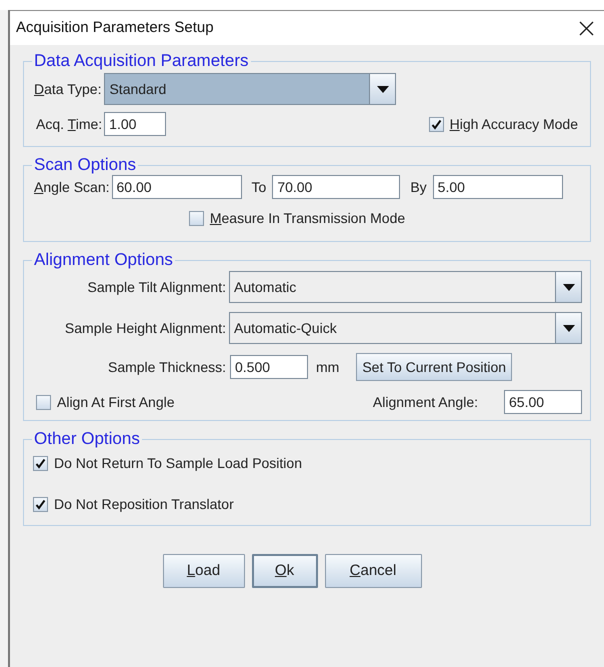 Image resolution: width=604 pixels, height=667 pixels. Describe the element at coordinates (373, 571) in the screenshot. I see `dialog-button: Cancel` at that location.